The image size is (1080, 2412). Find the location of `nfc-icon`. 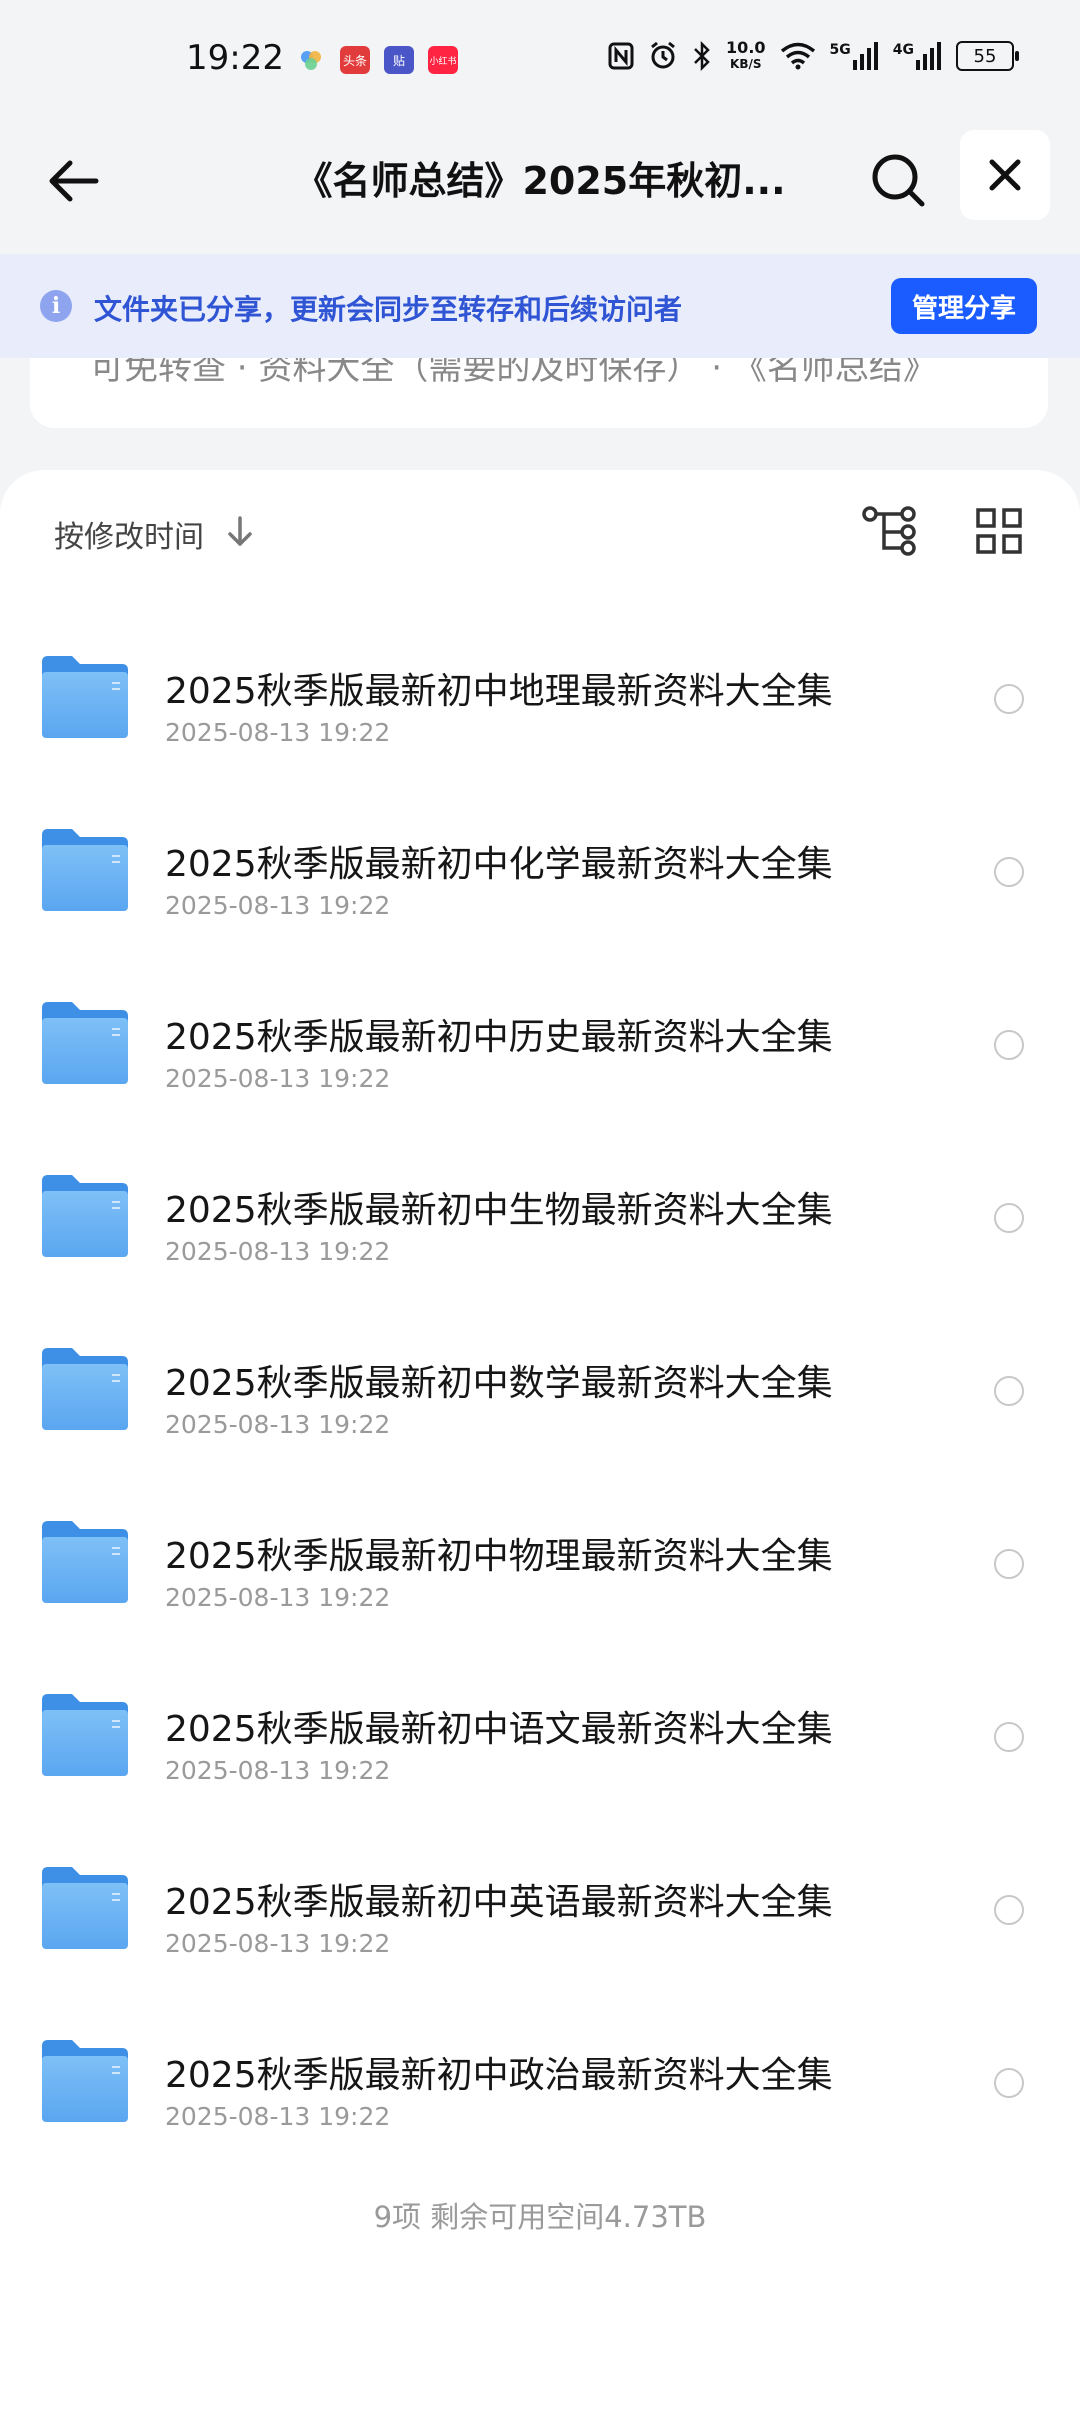

nfc-icon is located at coordinates (621, 56).